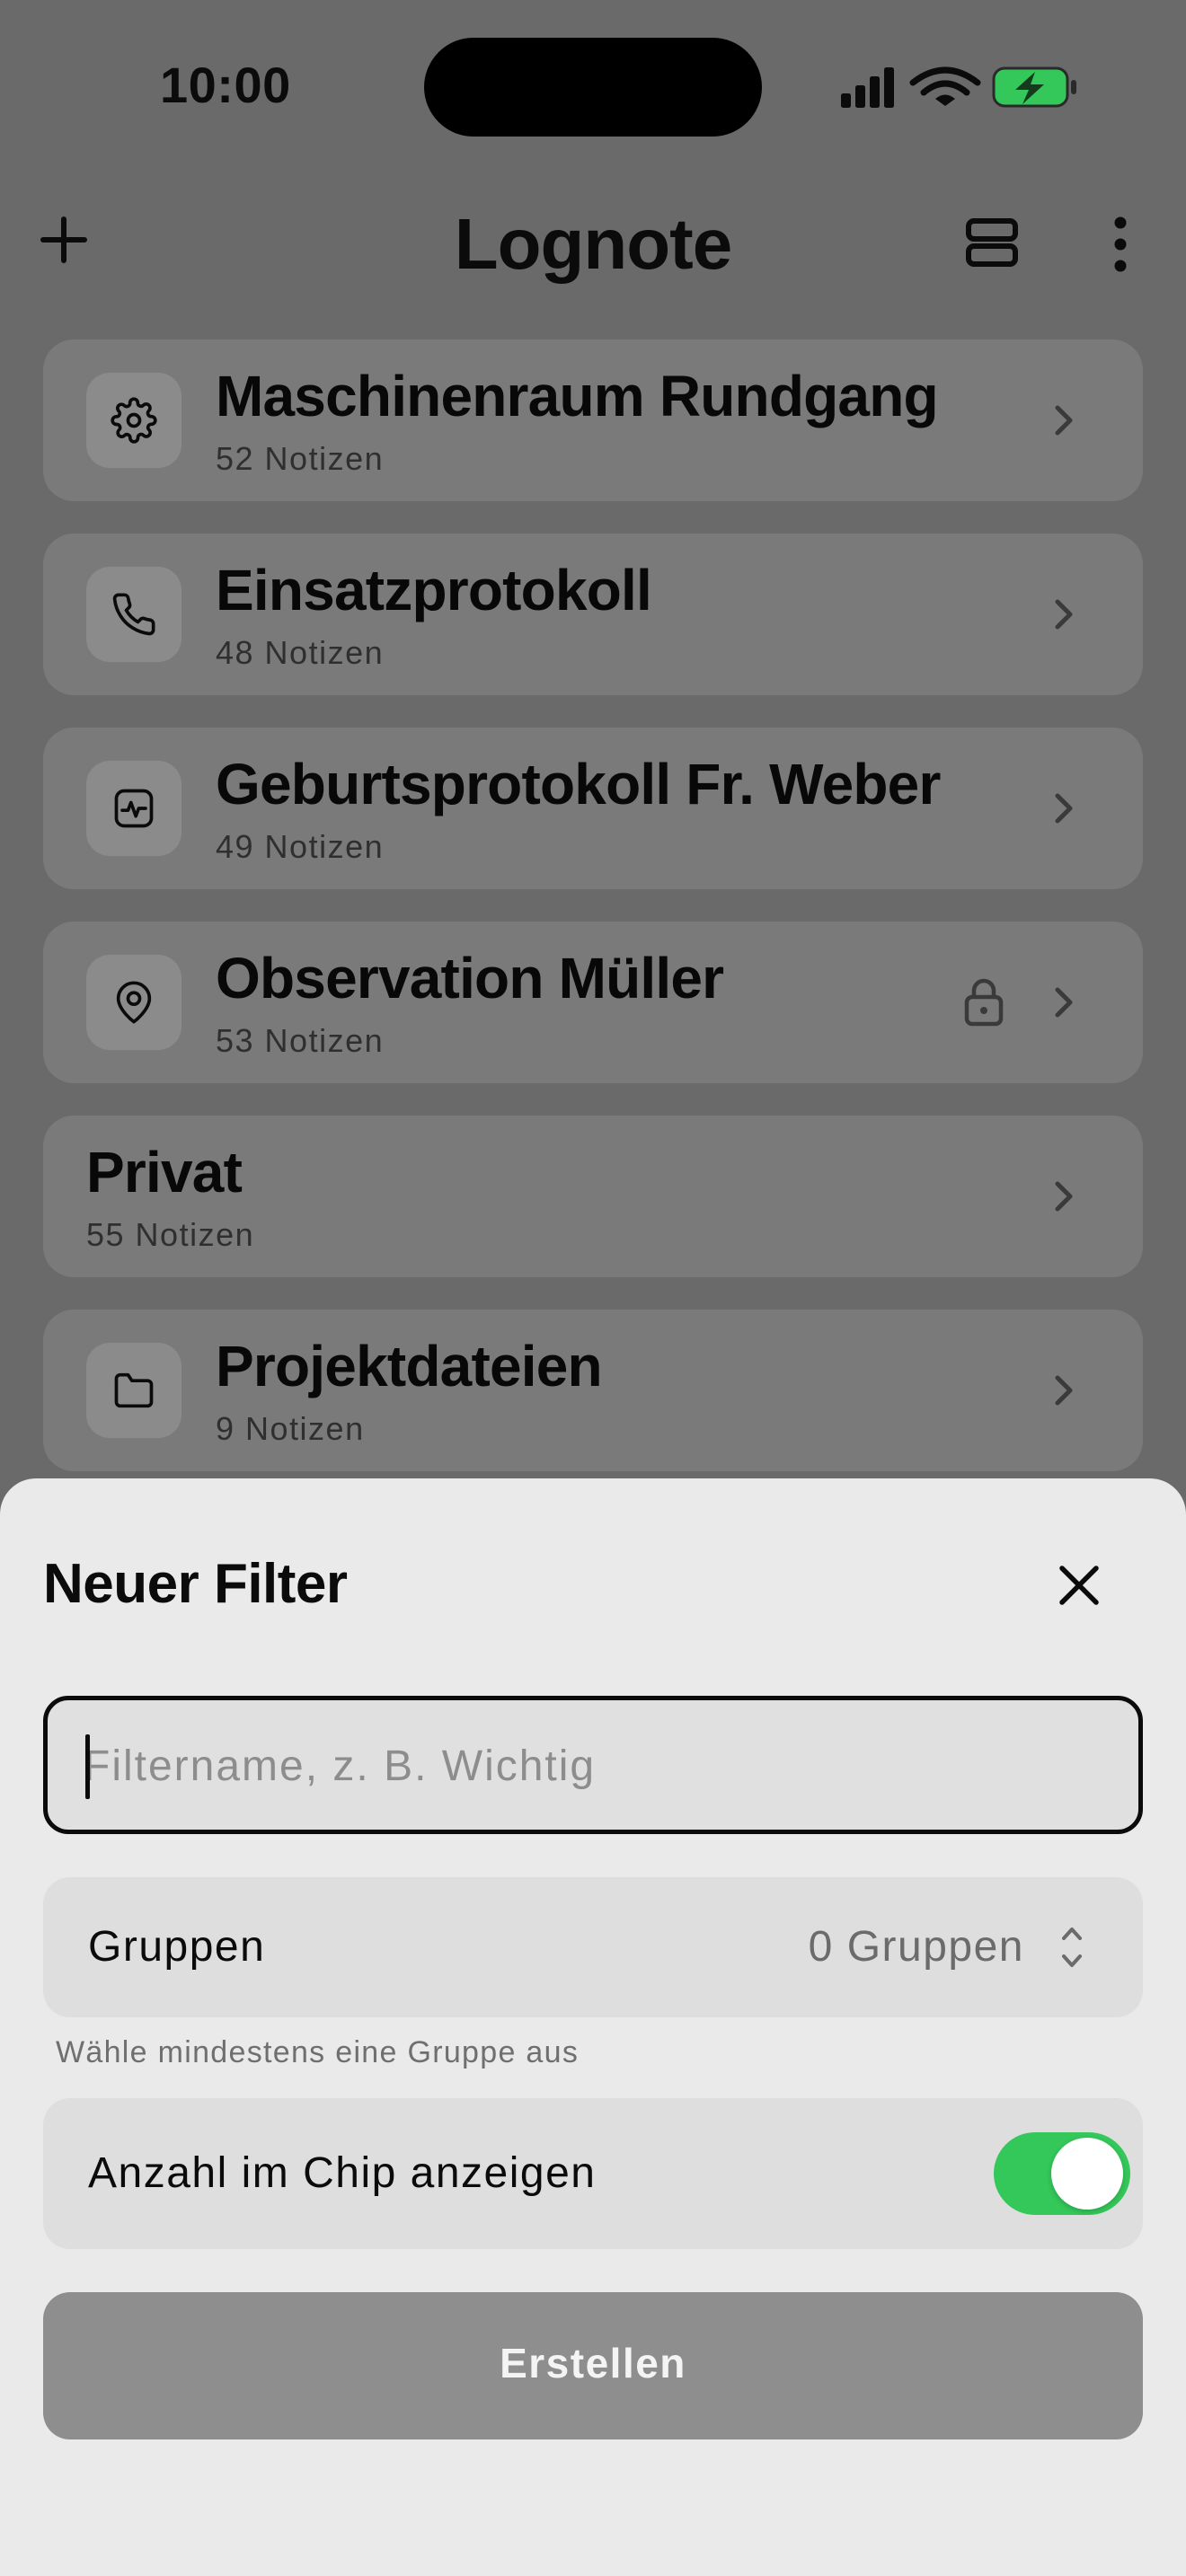  I want to click on chevron-up-down-icon, so click(1072, 1947).